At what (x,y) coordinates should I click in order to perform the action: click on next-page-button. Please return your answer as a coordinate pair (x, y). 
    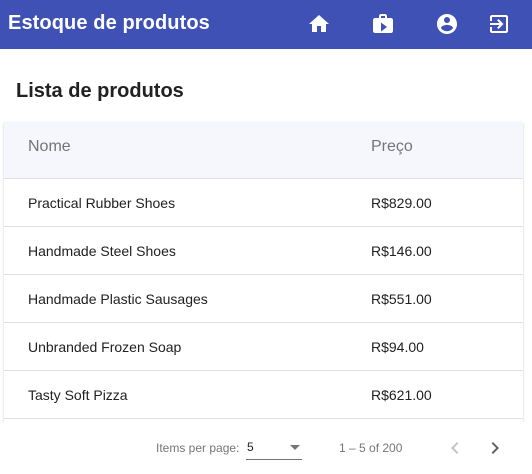
    Looking at the image, I should click on (495, 448).